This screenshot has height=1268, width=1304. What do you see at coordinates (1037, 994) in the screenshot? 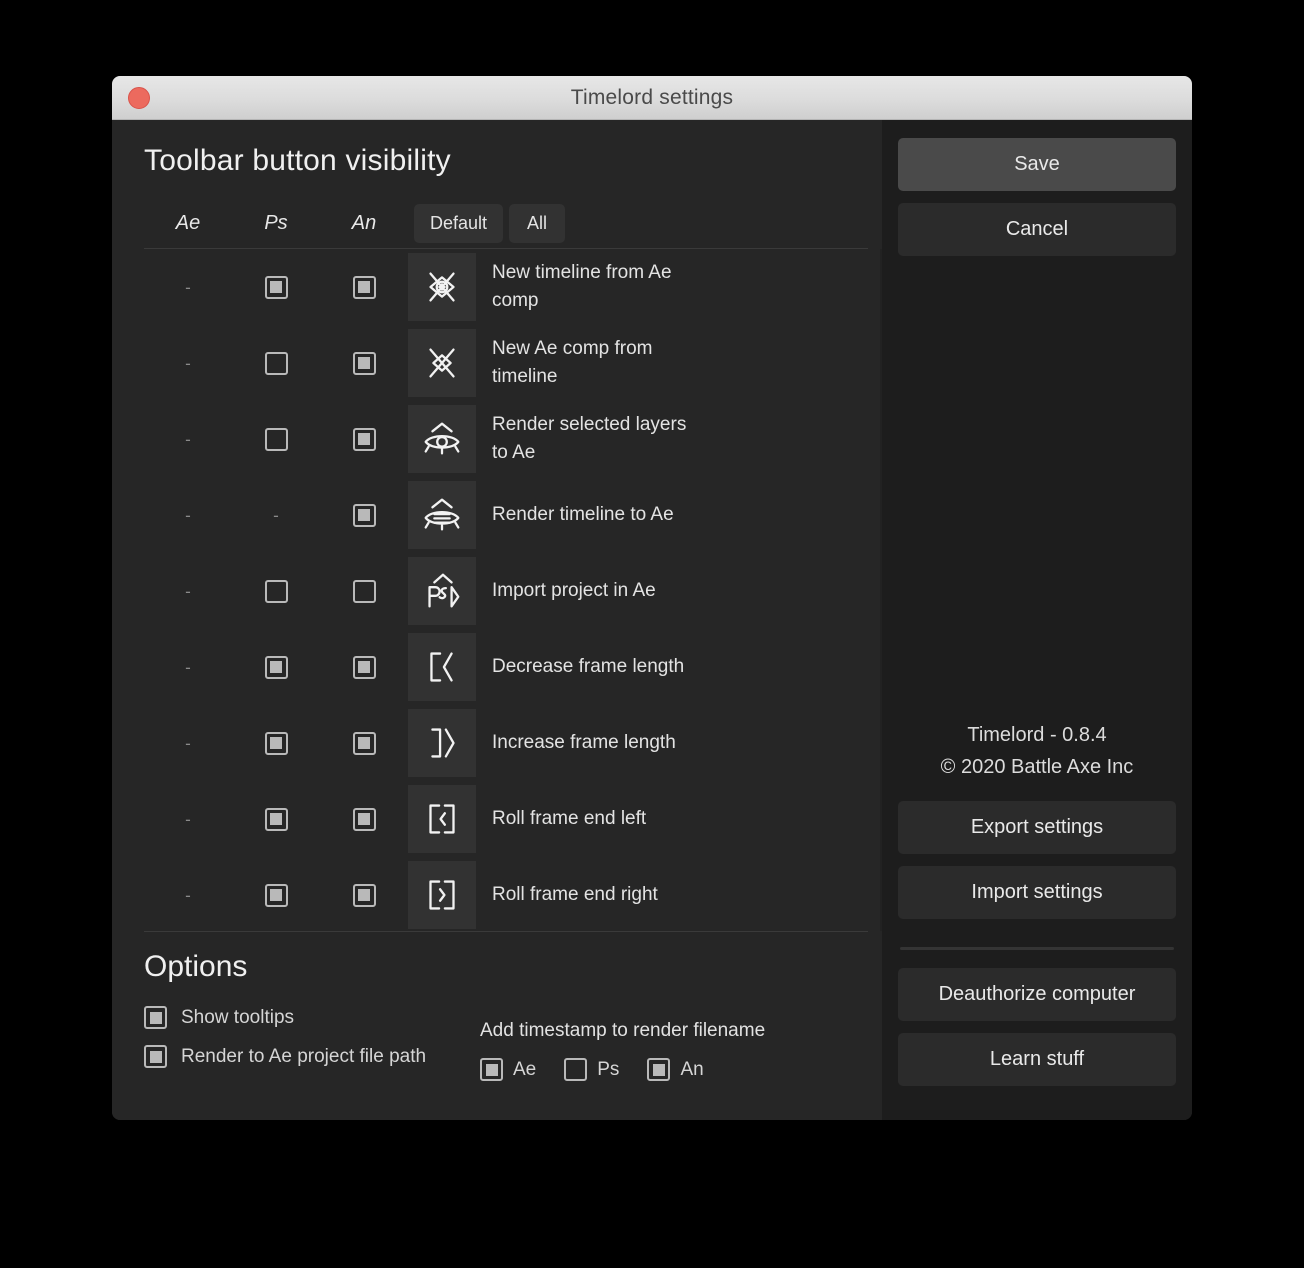
I see `deauthorize-computer-button: Deauthorize computer` at bounding box center [1037, 994].